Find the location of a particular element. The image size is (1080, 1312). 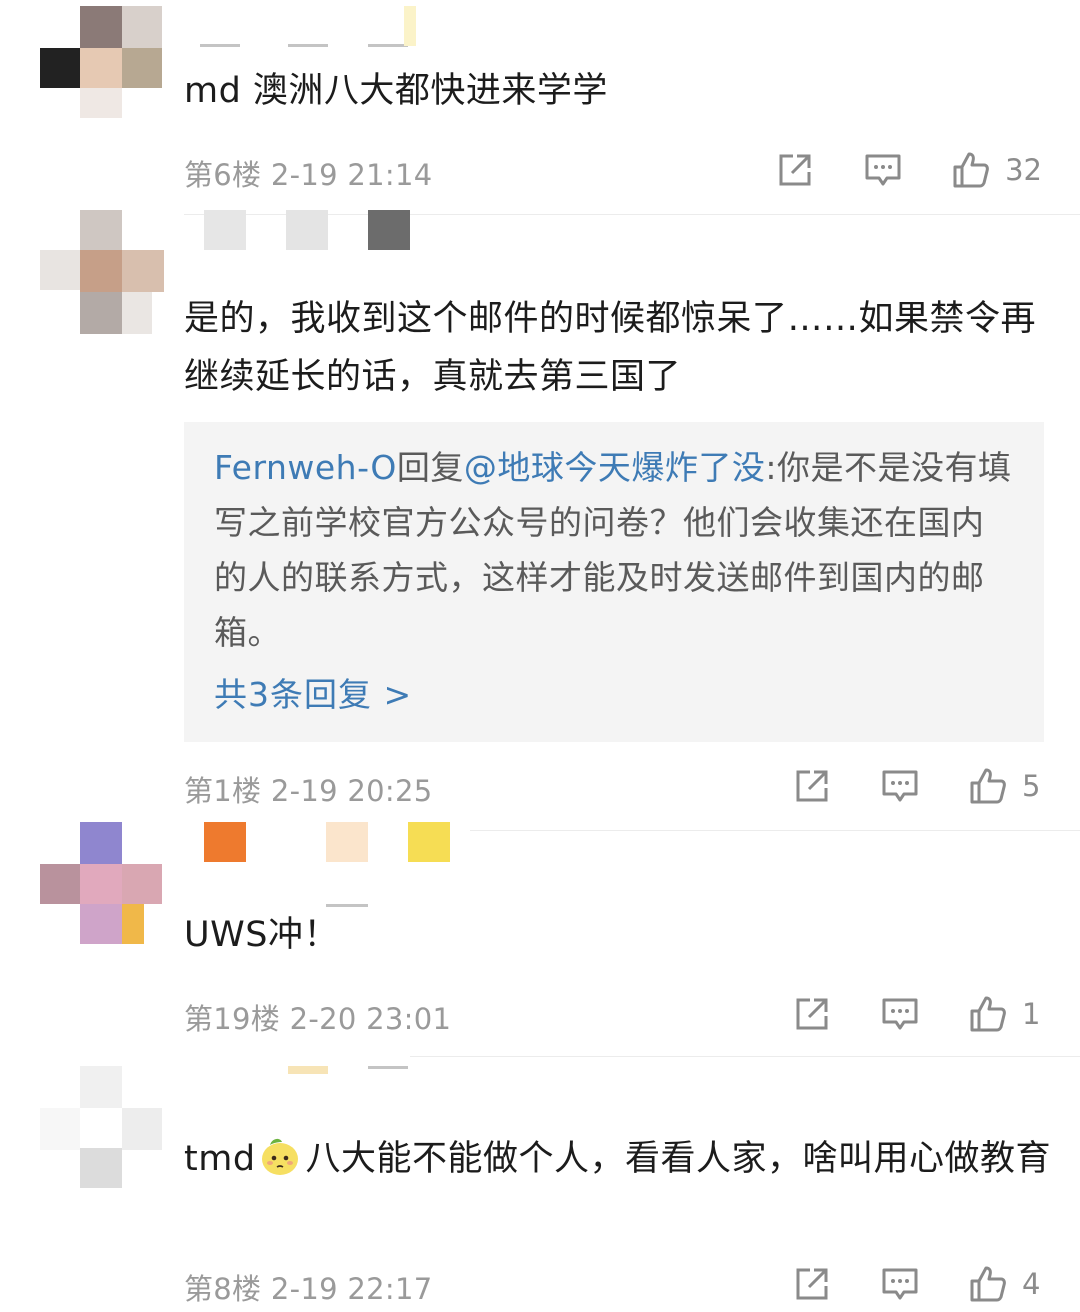

comment-actions: 32 is located at coordinates (908, 170).